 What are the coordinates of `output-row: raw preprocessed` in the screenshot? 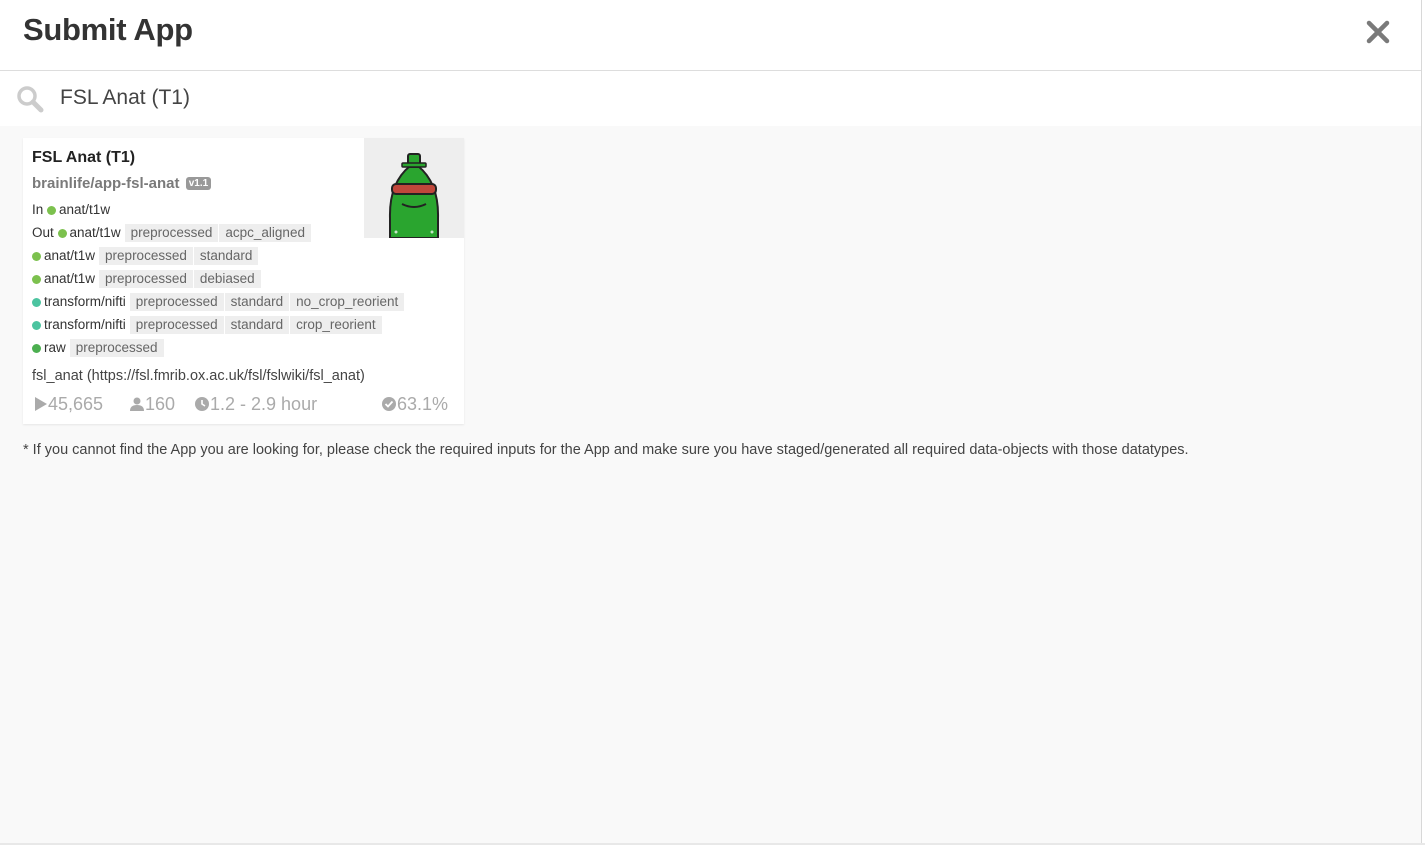 It's located at (98, 348).